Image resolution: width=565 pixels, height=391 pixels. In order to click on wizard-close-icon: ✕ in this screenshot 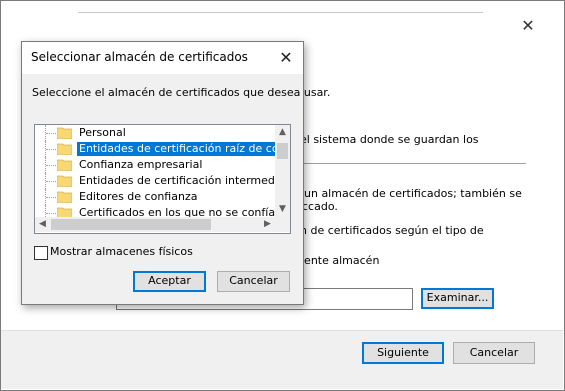, I will do `click(528, 26)`.